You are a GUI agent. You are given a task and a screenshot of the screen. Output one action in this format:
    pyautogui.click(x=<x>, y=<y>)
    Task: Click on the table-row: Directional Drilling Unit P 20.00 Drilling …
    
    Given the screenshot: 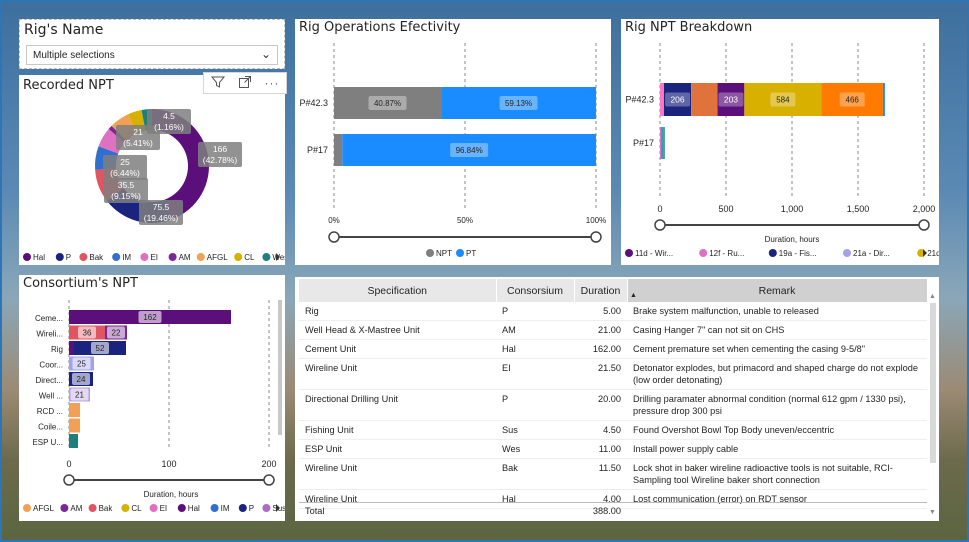 What is the action you would take?
    pyautogui.click(x=613, y=405)
    